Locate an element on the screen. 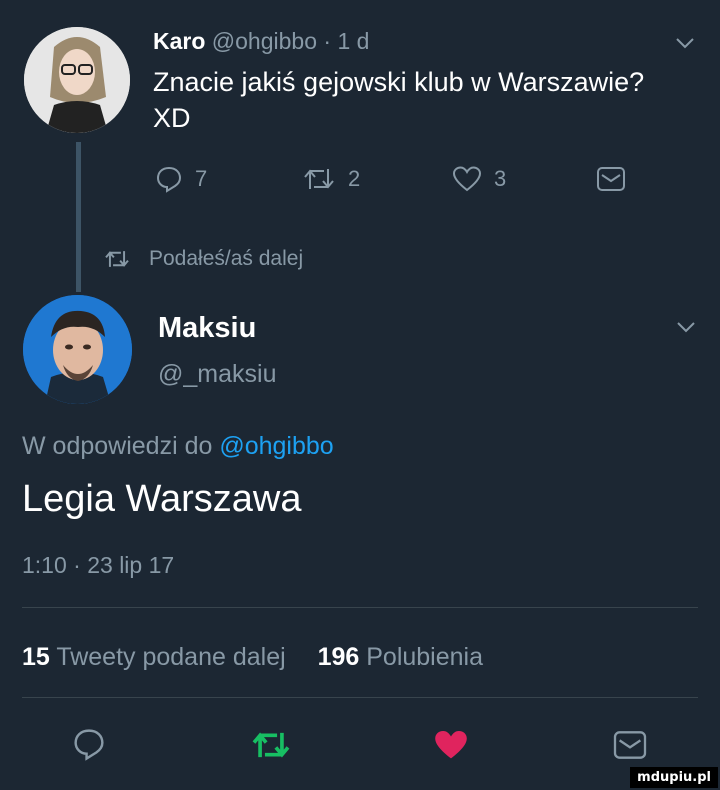  parent-tweet-header: Karo @ohgibbo · 1 d is located at coordinates (261, 41).